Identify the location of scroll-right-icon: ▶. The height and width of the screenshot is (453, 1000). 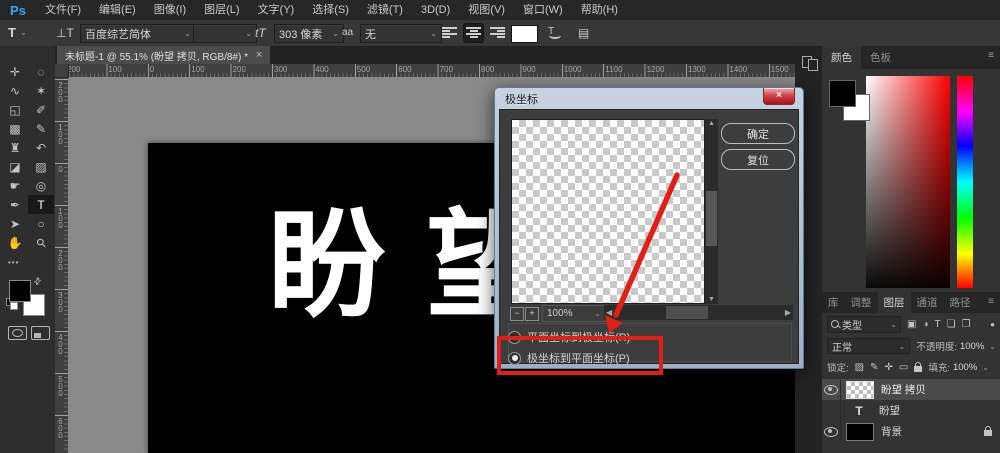
(788, 312).